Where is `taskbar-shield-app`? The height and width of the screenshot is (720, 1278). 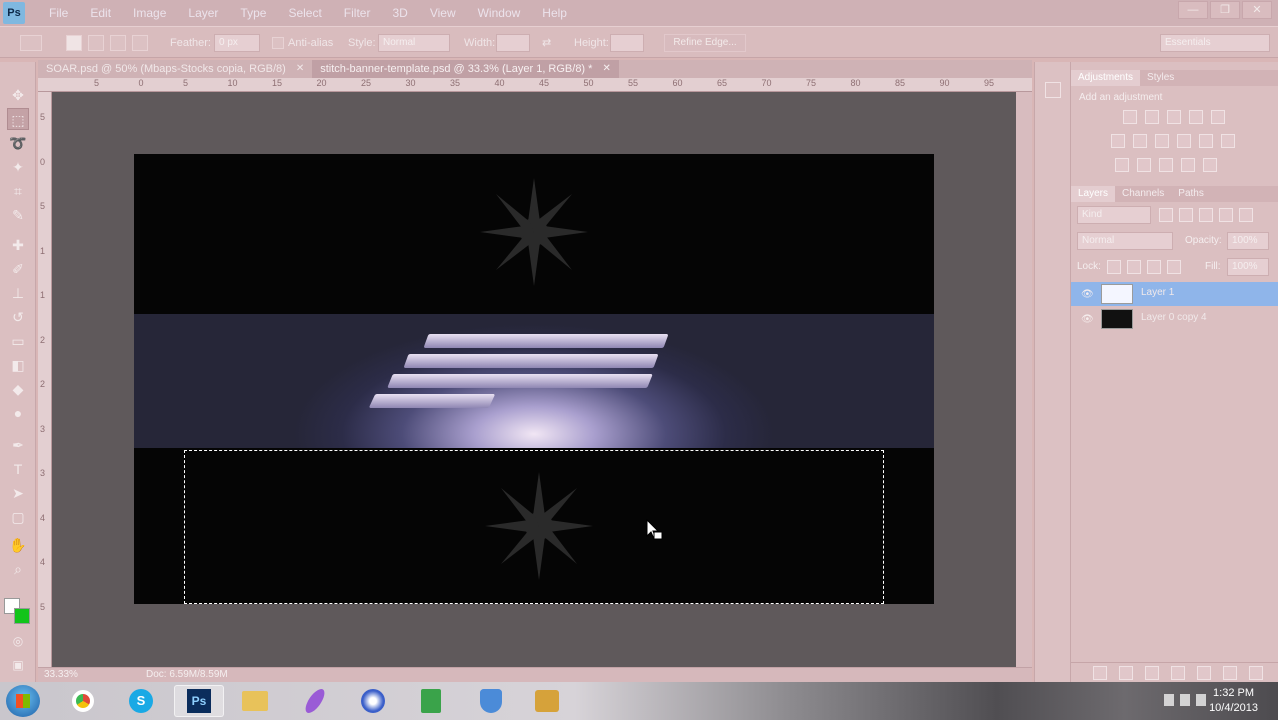 taskbar-shield-app is located at coordinates (491, 701).